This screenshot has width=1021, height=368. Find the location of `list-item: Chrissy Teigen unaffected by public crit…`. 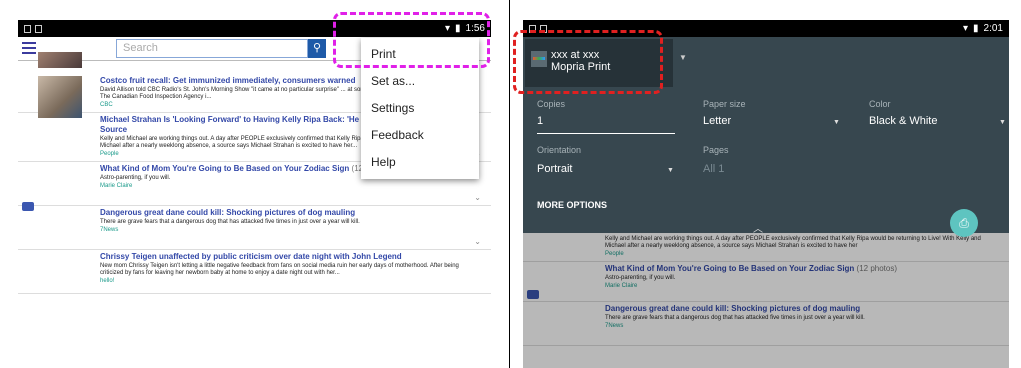

list-item: Chrissy Teigen unaffected by public crit… is located at coordinates (254, 272).